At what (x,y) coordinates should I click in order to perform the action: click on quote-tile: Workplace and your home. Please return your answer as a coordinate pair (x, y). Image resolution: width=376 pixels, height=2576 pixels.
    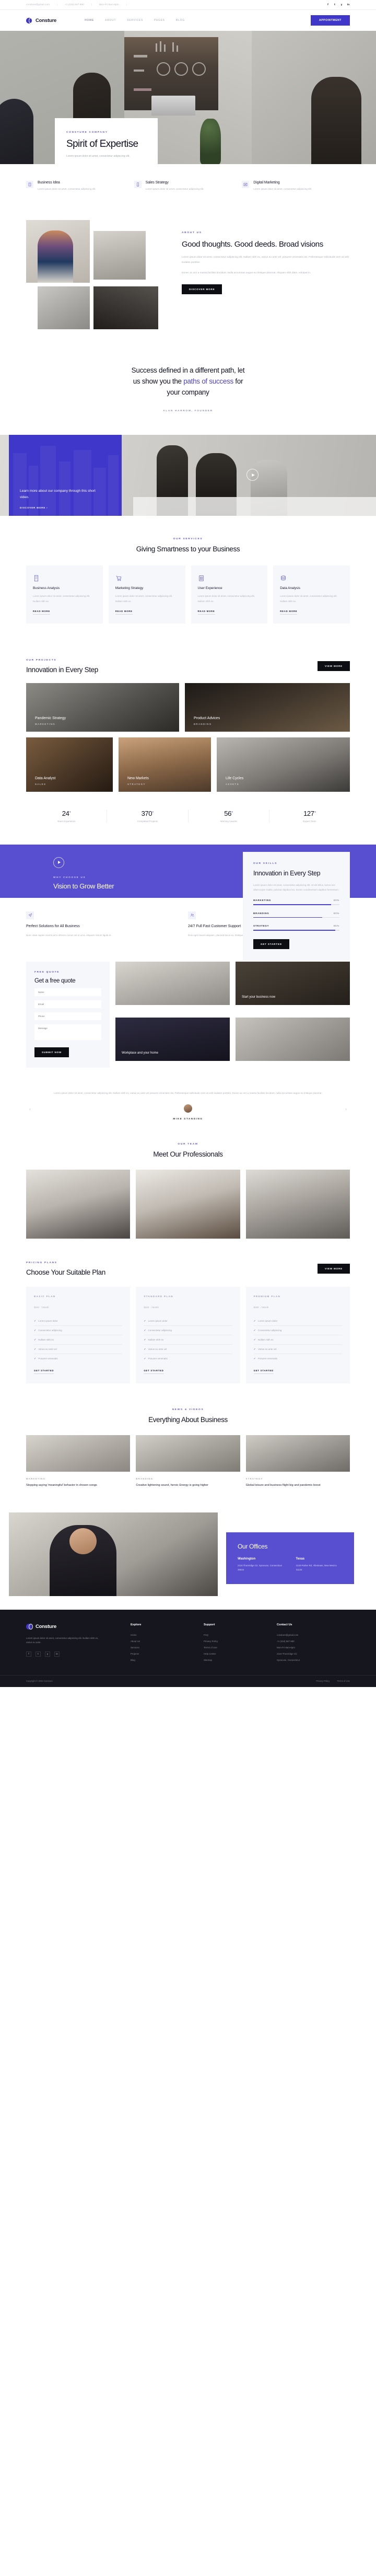
    Looking at the image, I should click on (173, 1039).